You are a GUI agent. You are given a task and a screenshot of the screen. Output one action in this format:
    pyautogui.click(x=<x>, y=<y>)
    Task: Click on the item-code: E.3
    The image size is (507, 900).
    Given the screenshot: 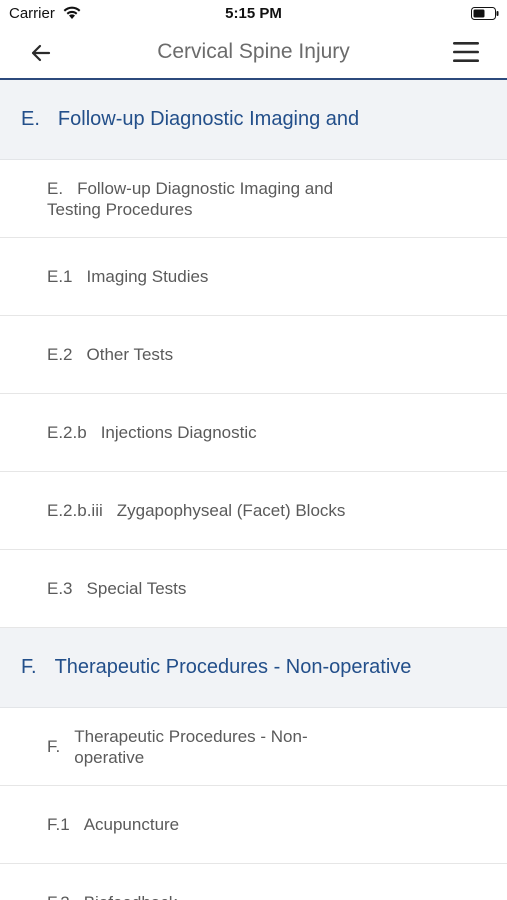 What is the action you would take?
    pyautogui.click(x=60, y=588)
    